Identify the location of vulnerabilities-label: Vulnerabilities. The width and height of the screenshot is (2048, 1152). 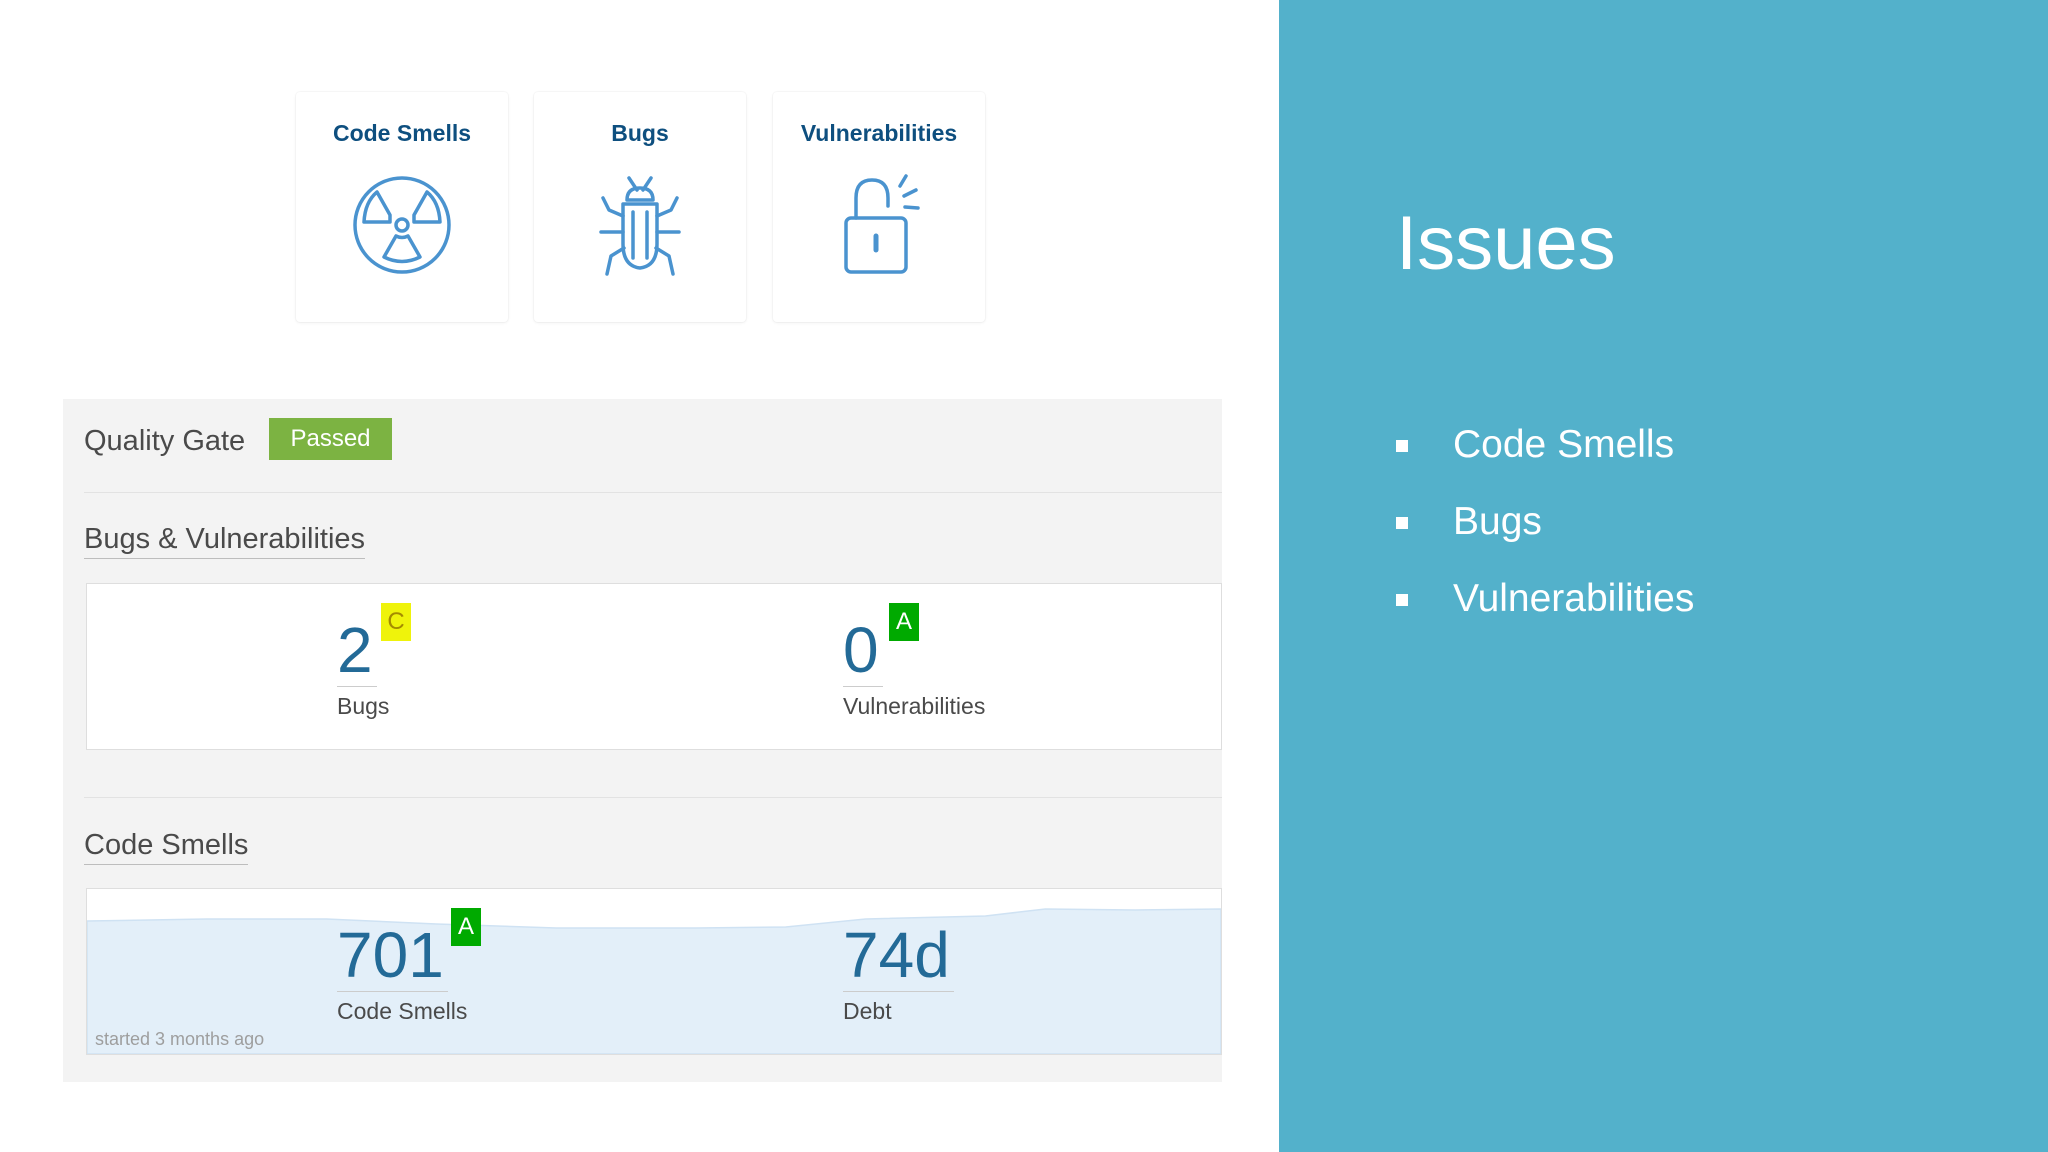
(914, 706).